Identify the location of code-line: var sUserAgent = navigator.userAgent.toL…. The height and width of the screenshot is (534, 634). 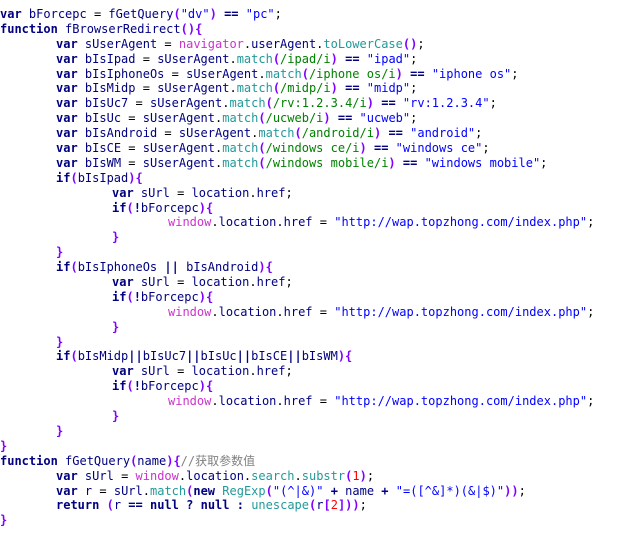
(240, 43).